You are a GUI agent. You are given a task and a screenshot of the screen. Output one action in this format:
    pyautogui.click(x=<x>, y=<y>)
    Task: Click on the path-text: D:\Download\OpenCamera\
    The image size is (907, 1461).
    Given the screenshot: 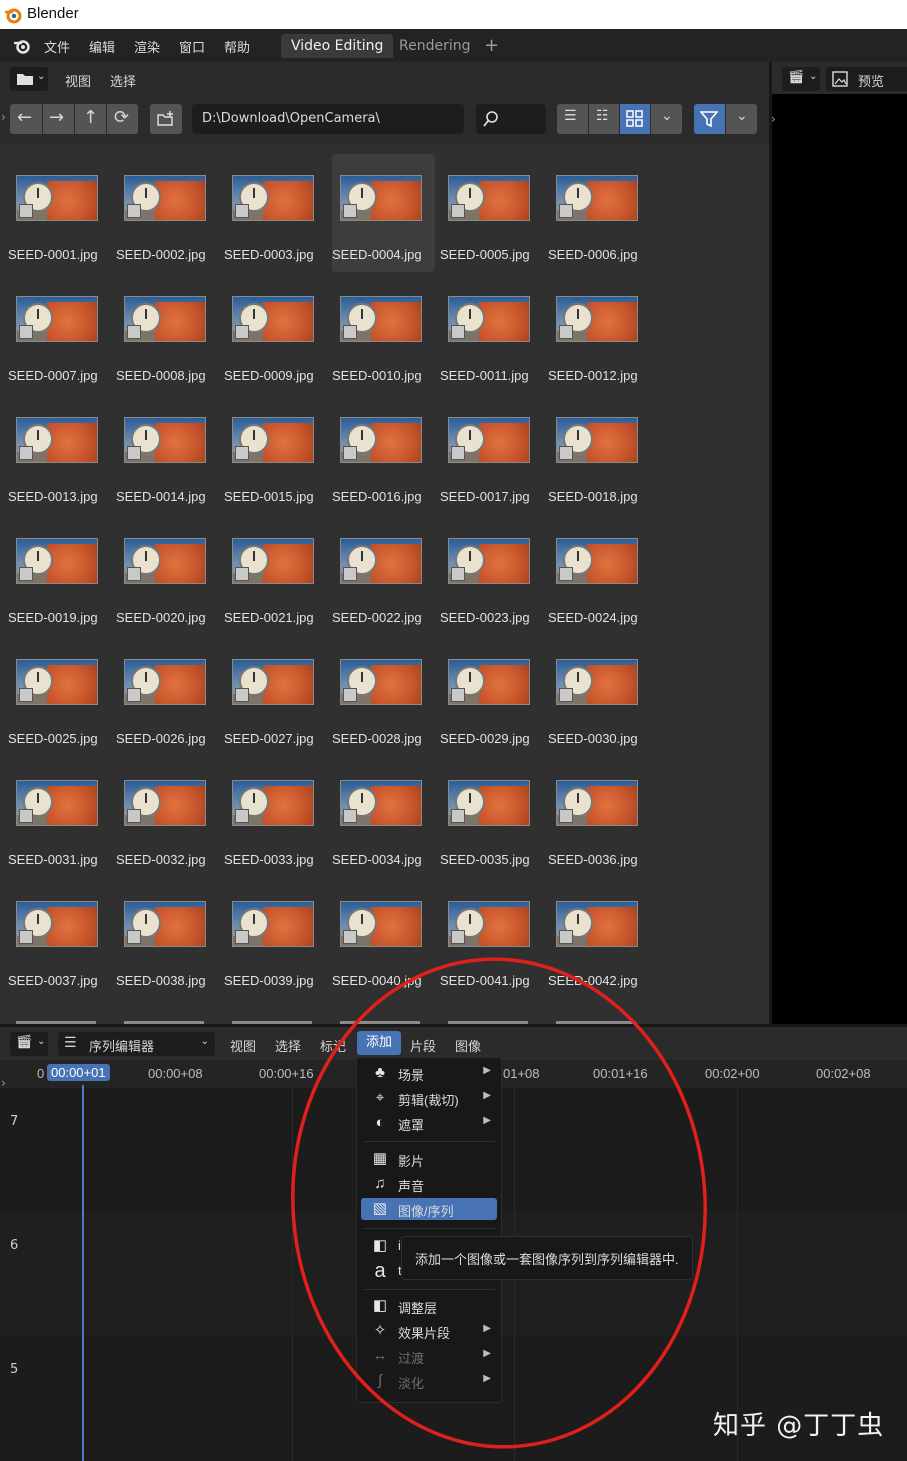 What is the action you would take?
    pyautogui.click(x=291, y=118)
    